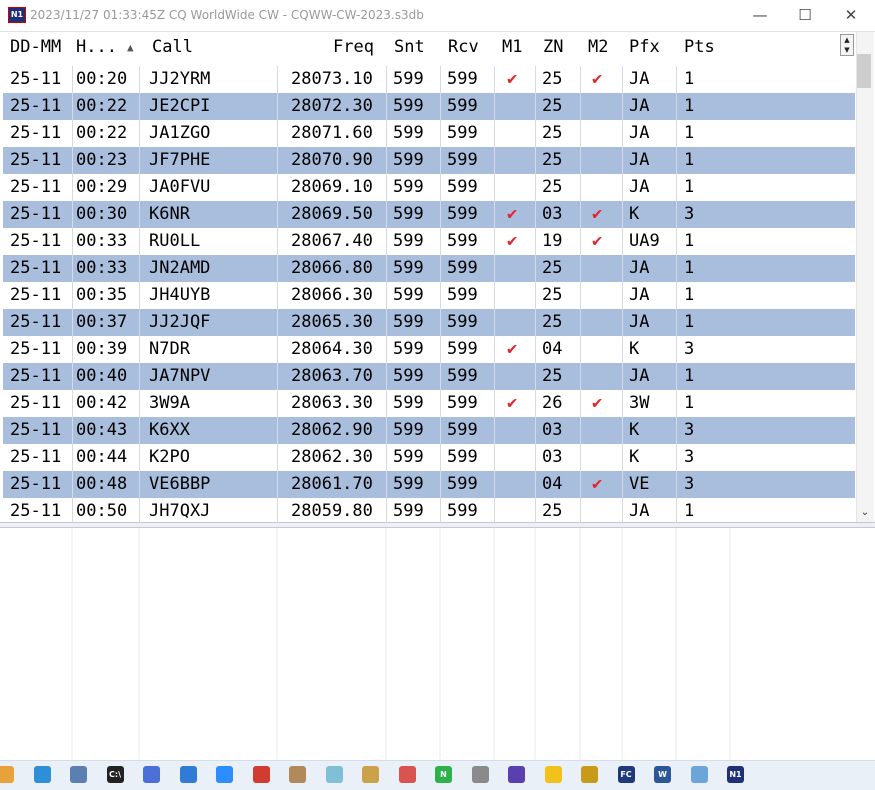 This screenshot has width=875, height=790. Describe the element at coordinates (261, 774) in the screenshot. I see `pdf-icon` at that location.